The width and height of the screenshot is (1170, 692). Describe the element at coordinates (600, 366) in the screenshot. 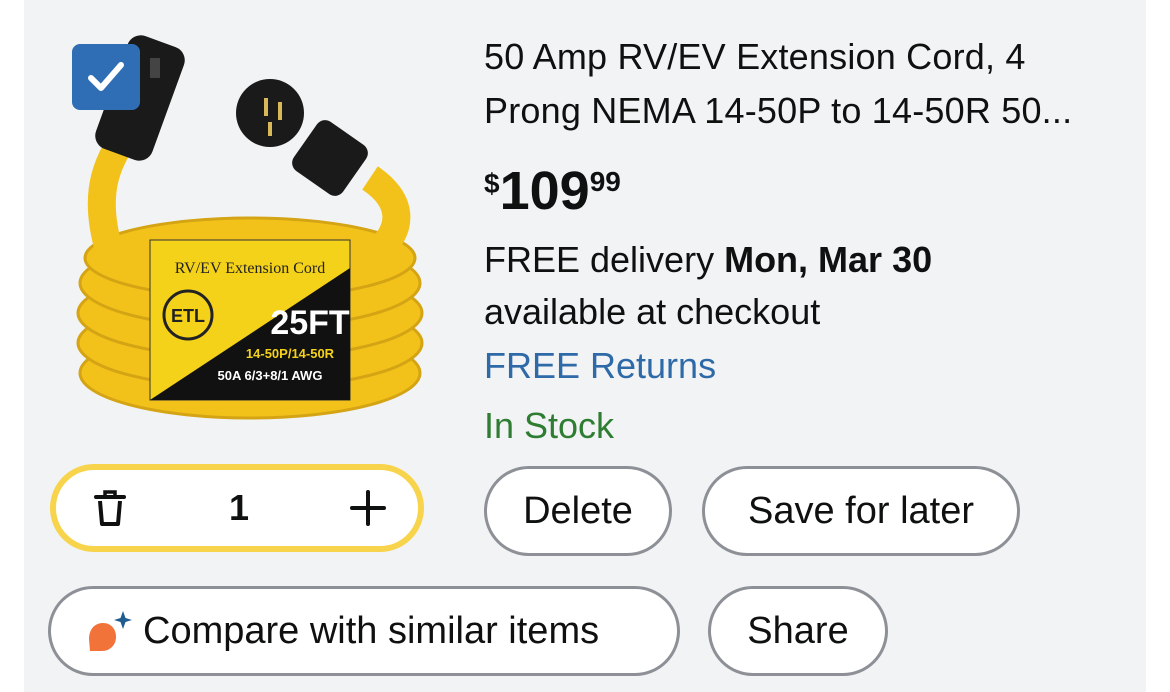

I see `free-returns-link: FREE Returns` at that location.